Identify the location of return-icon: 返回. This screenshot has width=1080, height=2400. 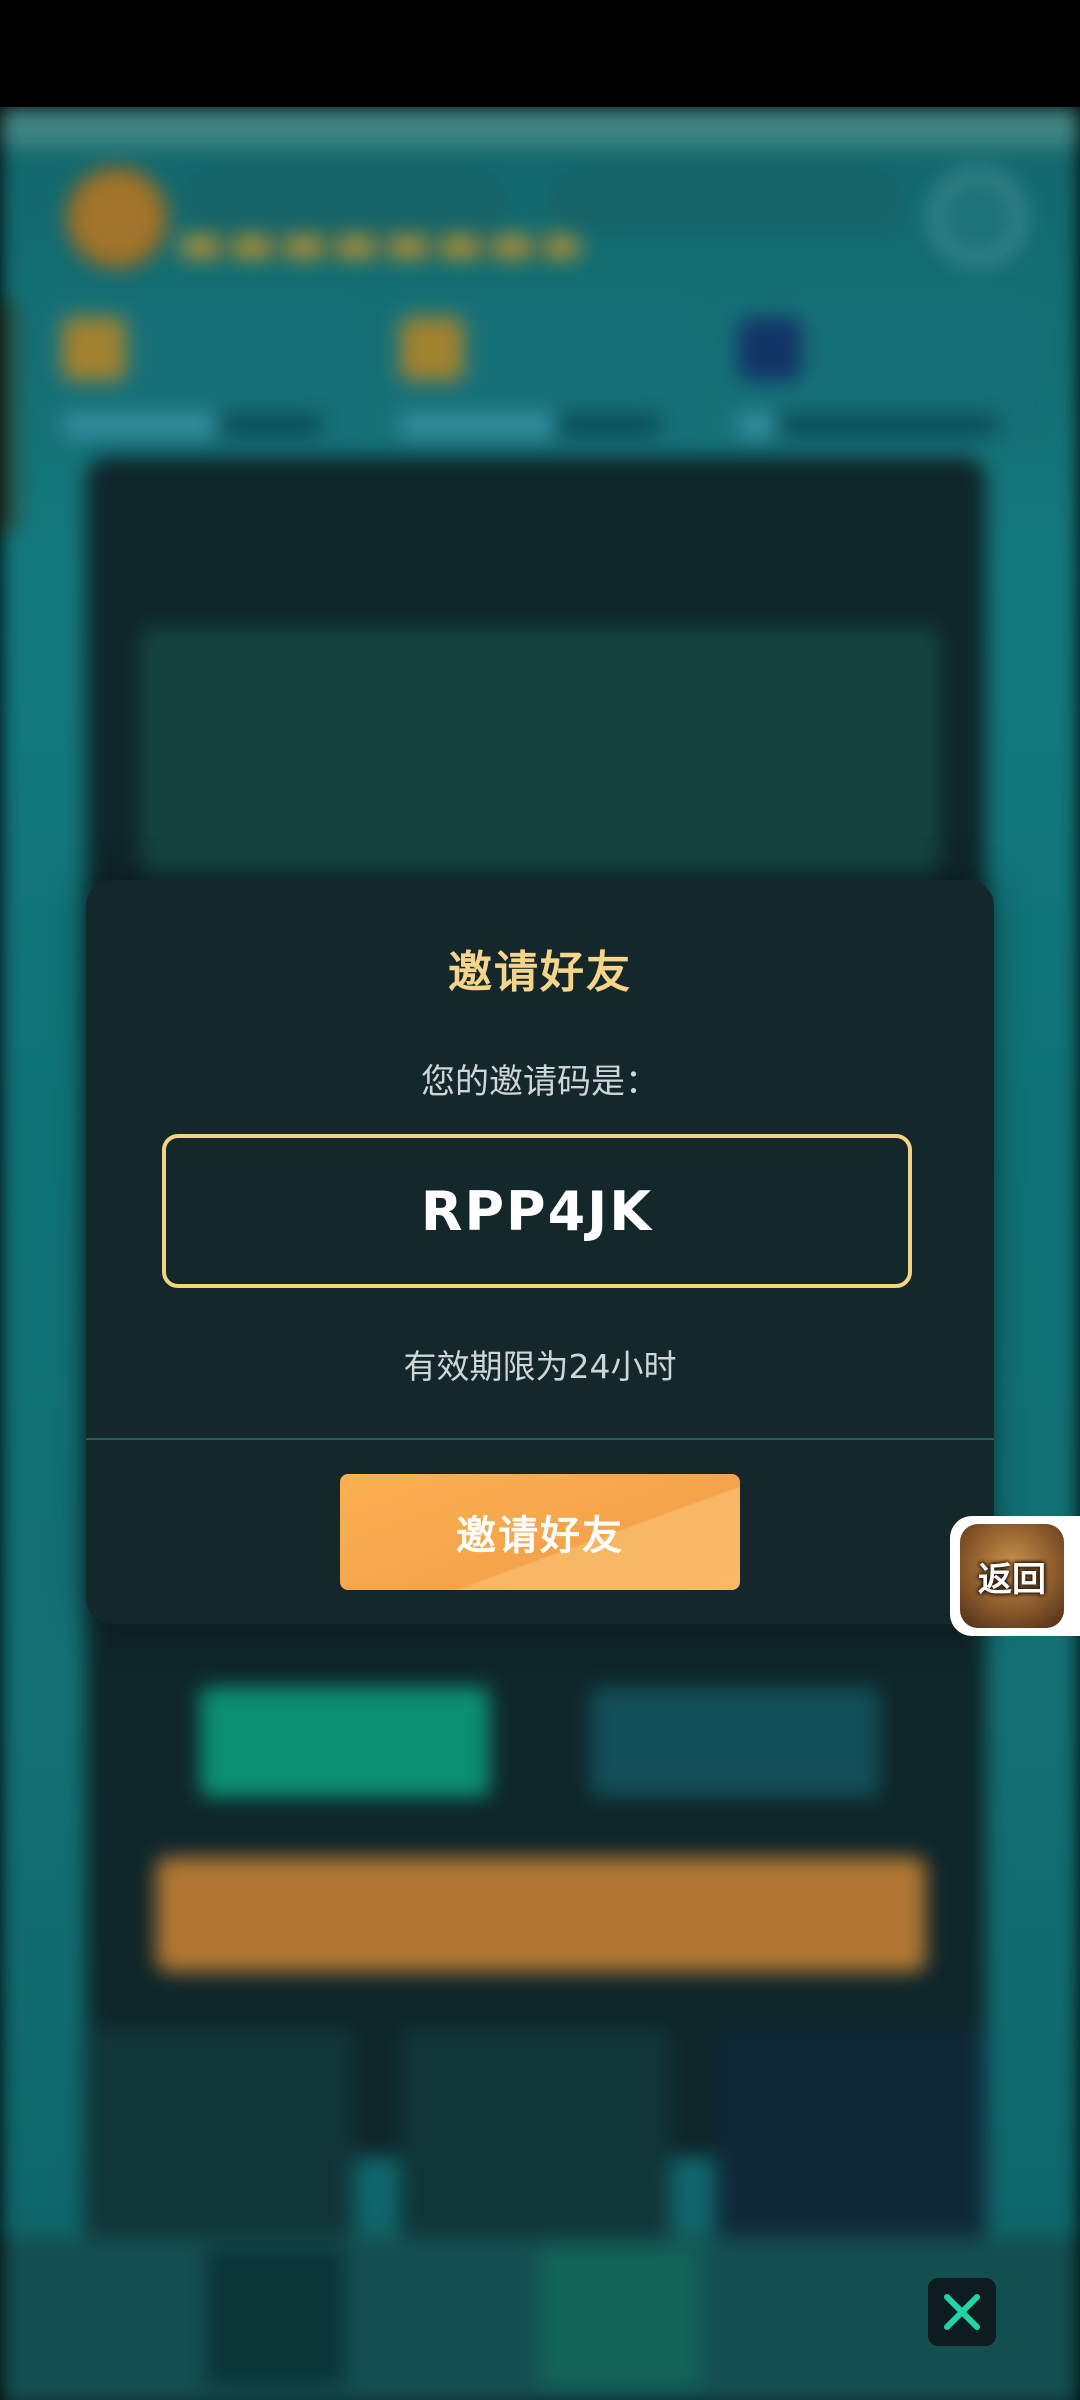
(1012, 1576).